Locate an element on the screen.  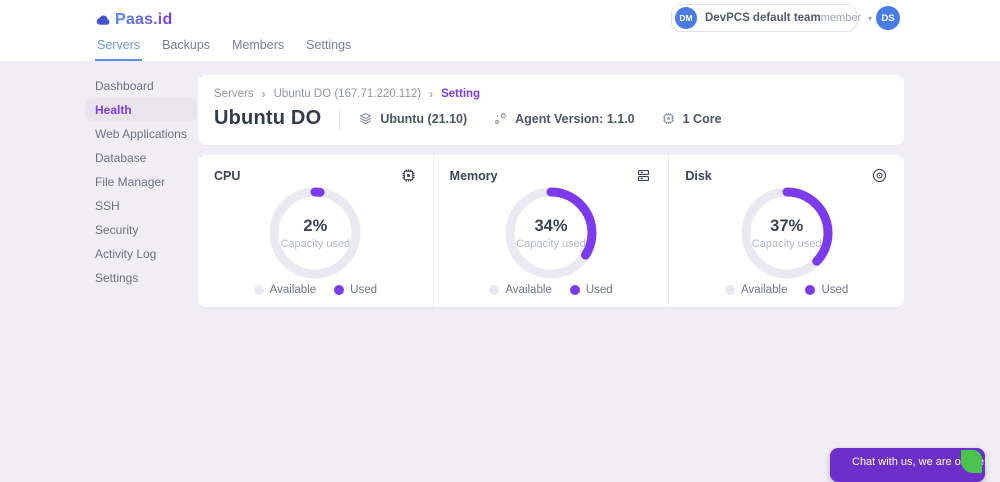
vertical-divider is located at coordinates (340, 118).